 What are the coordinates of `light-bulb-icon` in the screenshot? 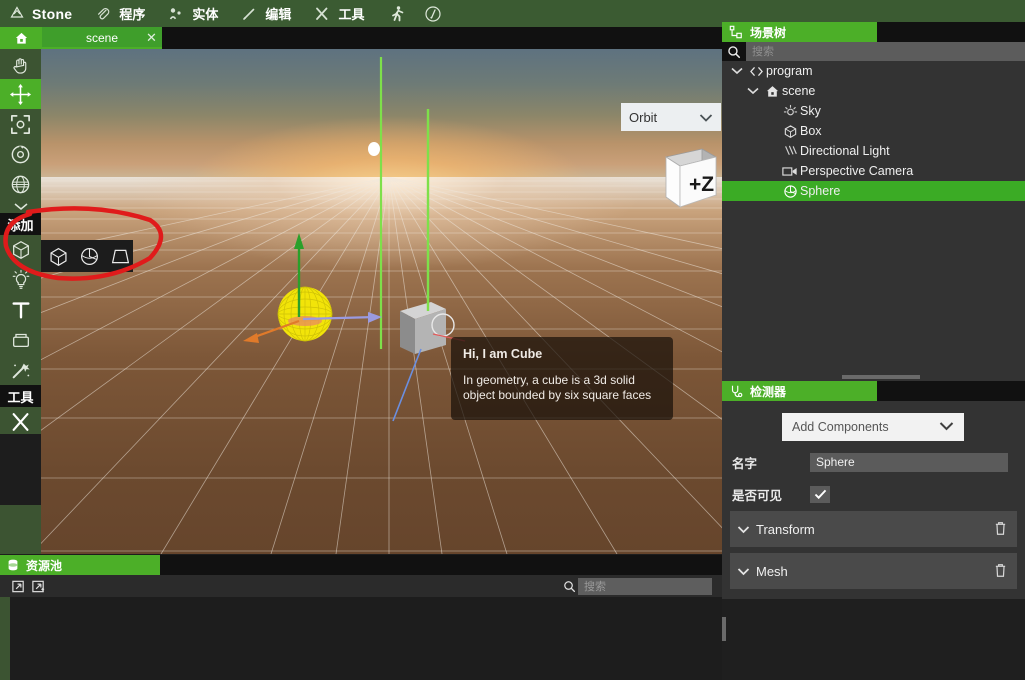 It's located at (20, 279).